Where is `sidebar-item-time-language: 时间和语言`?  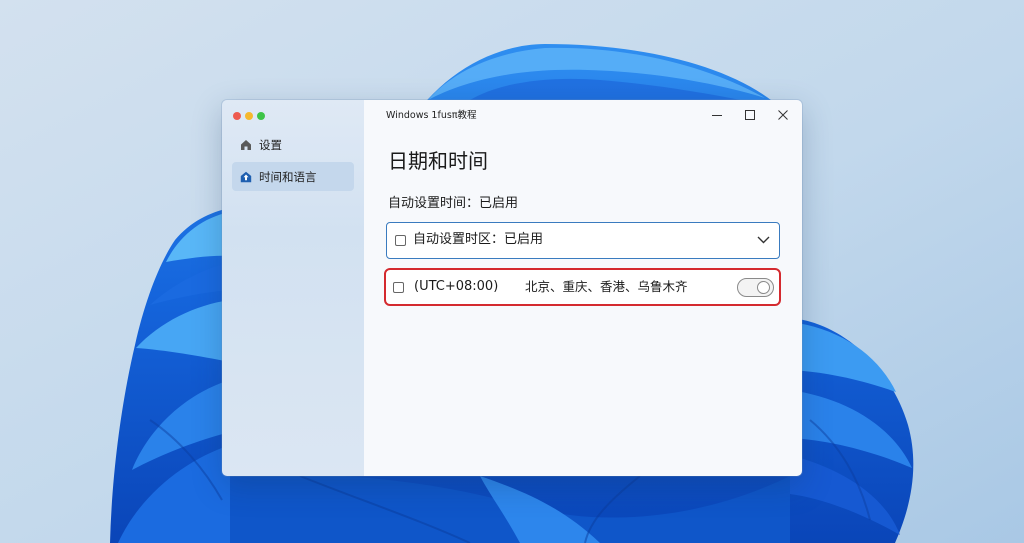
sidebar-item-time-language: 时间和语言 is located at coordinates (293, 176).